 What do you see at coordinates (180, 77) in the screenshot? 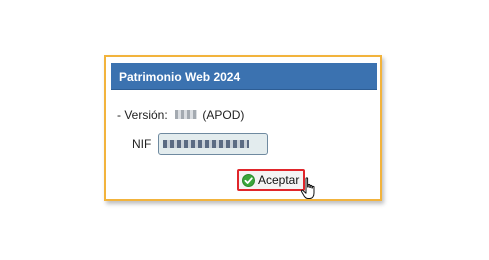
I see `dialog-title: Patrimonio Web 2024` at bounding box center [180, 77].